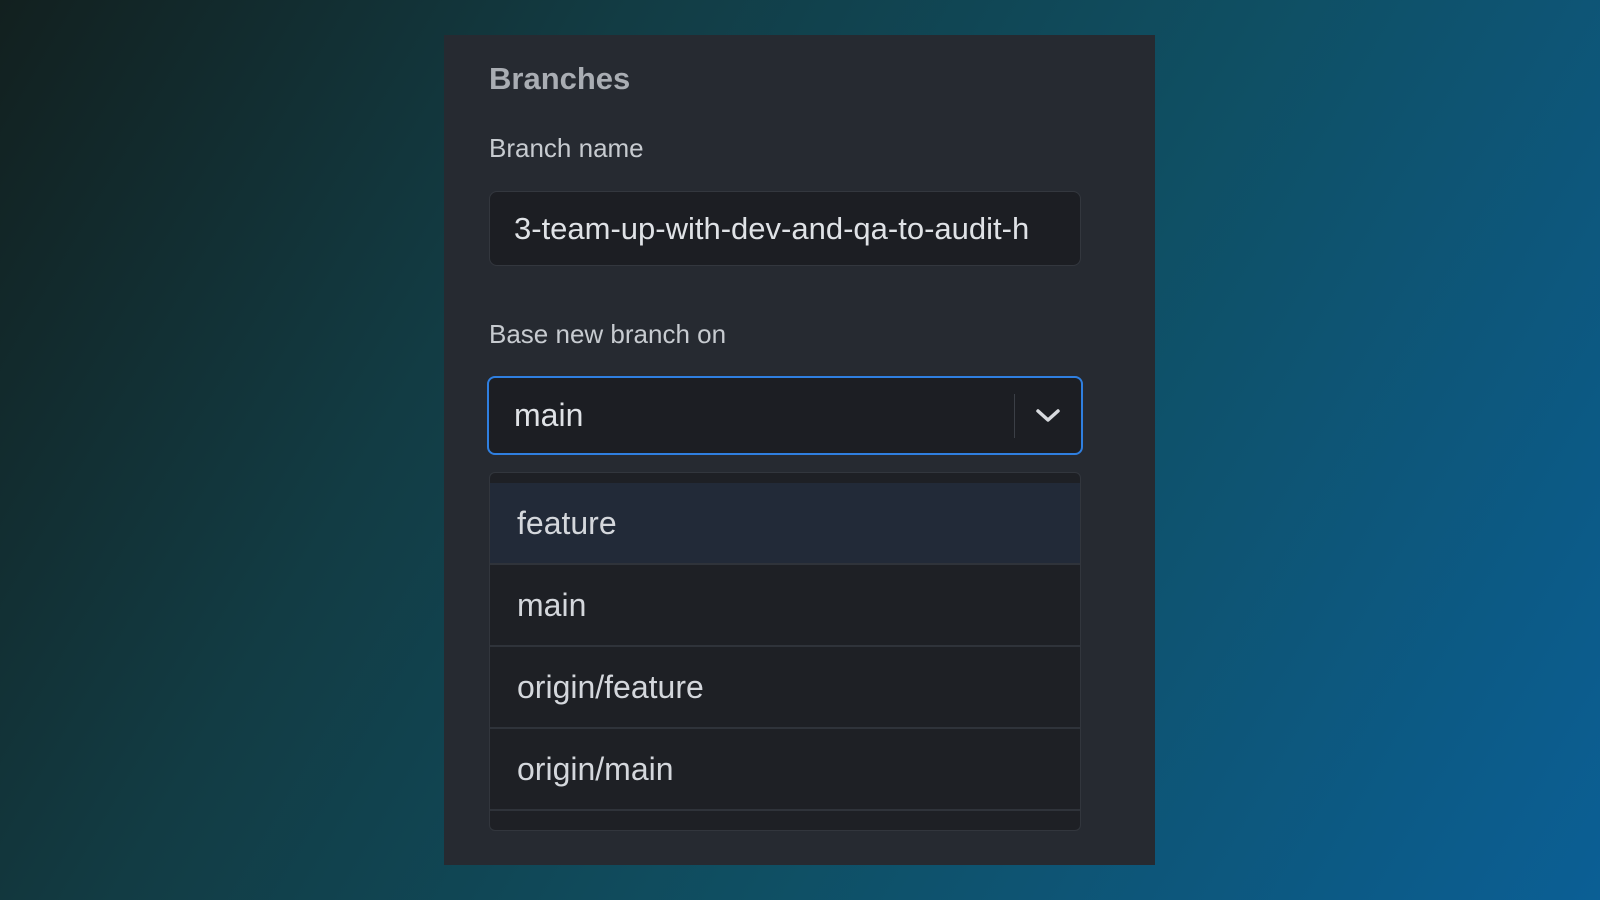 The height and width of the screenshot is (900, 1600). I want to click on base-branch-selected-value: main, so click(549, 415).